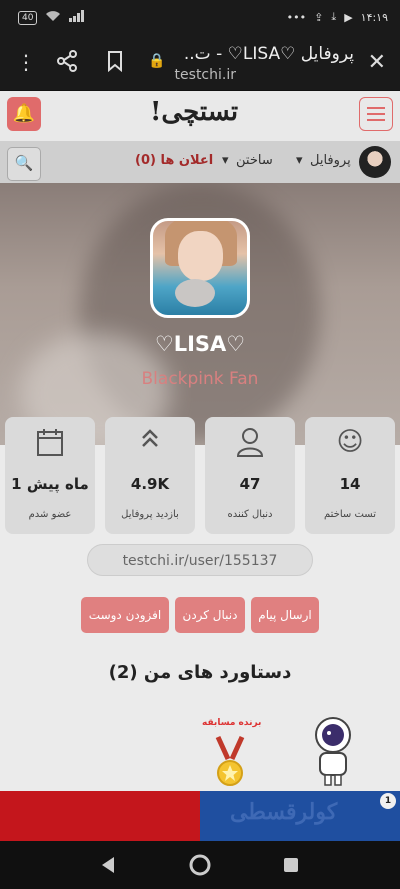 The width and height of the screenshot is (400, 889). I want to click on banner-counter-badge: 1, so click(388, 801).